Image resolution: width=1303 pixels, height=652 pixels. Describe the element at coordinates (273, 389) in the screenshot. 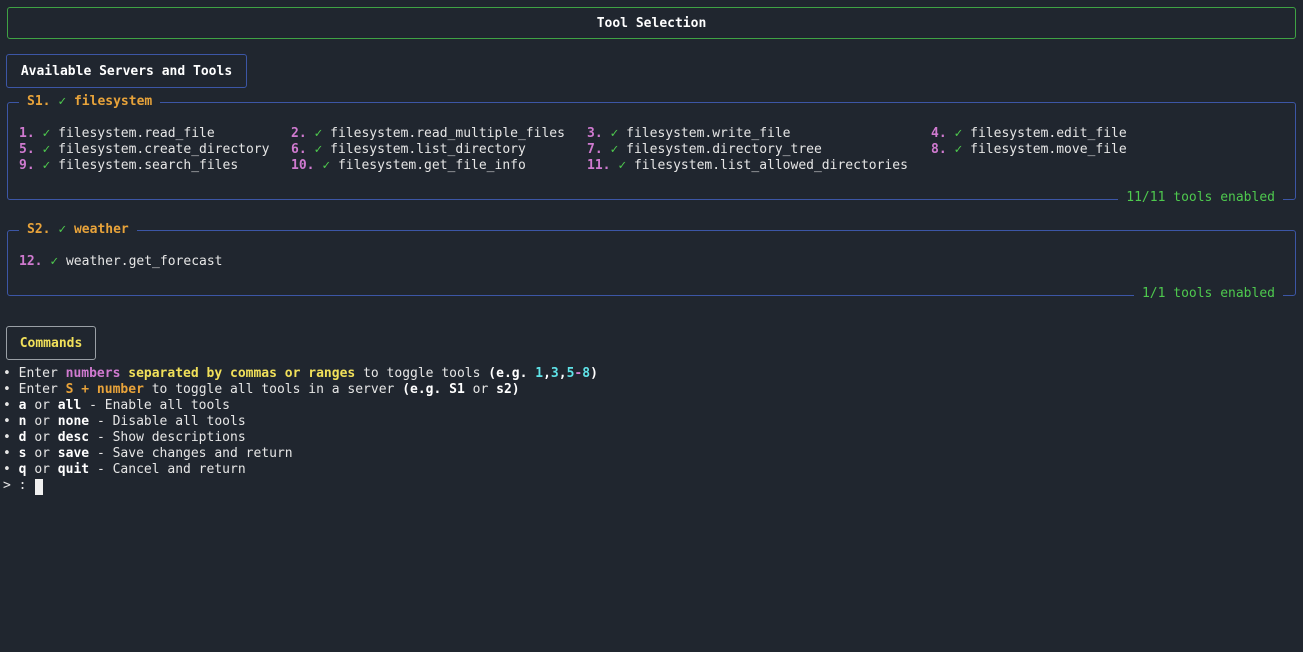

I see `cmd-text: to toggle all tools in a server` at that location.